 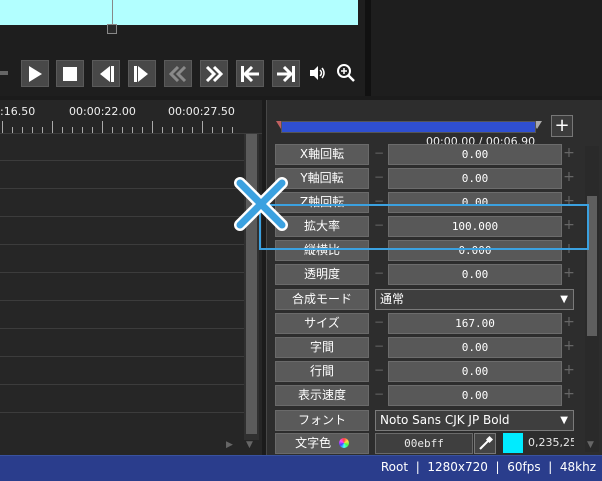 What do you see at coordinates (488, 467) in the screenshot?
I see `status-text: Root | 1280x720 | 60fps | 48khz` at bounding box center [488, 467].